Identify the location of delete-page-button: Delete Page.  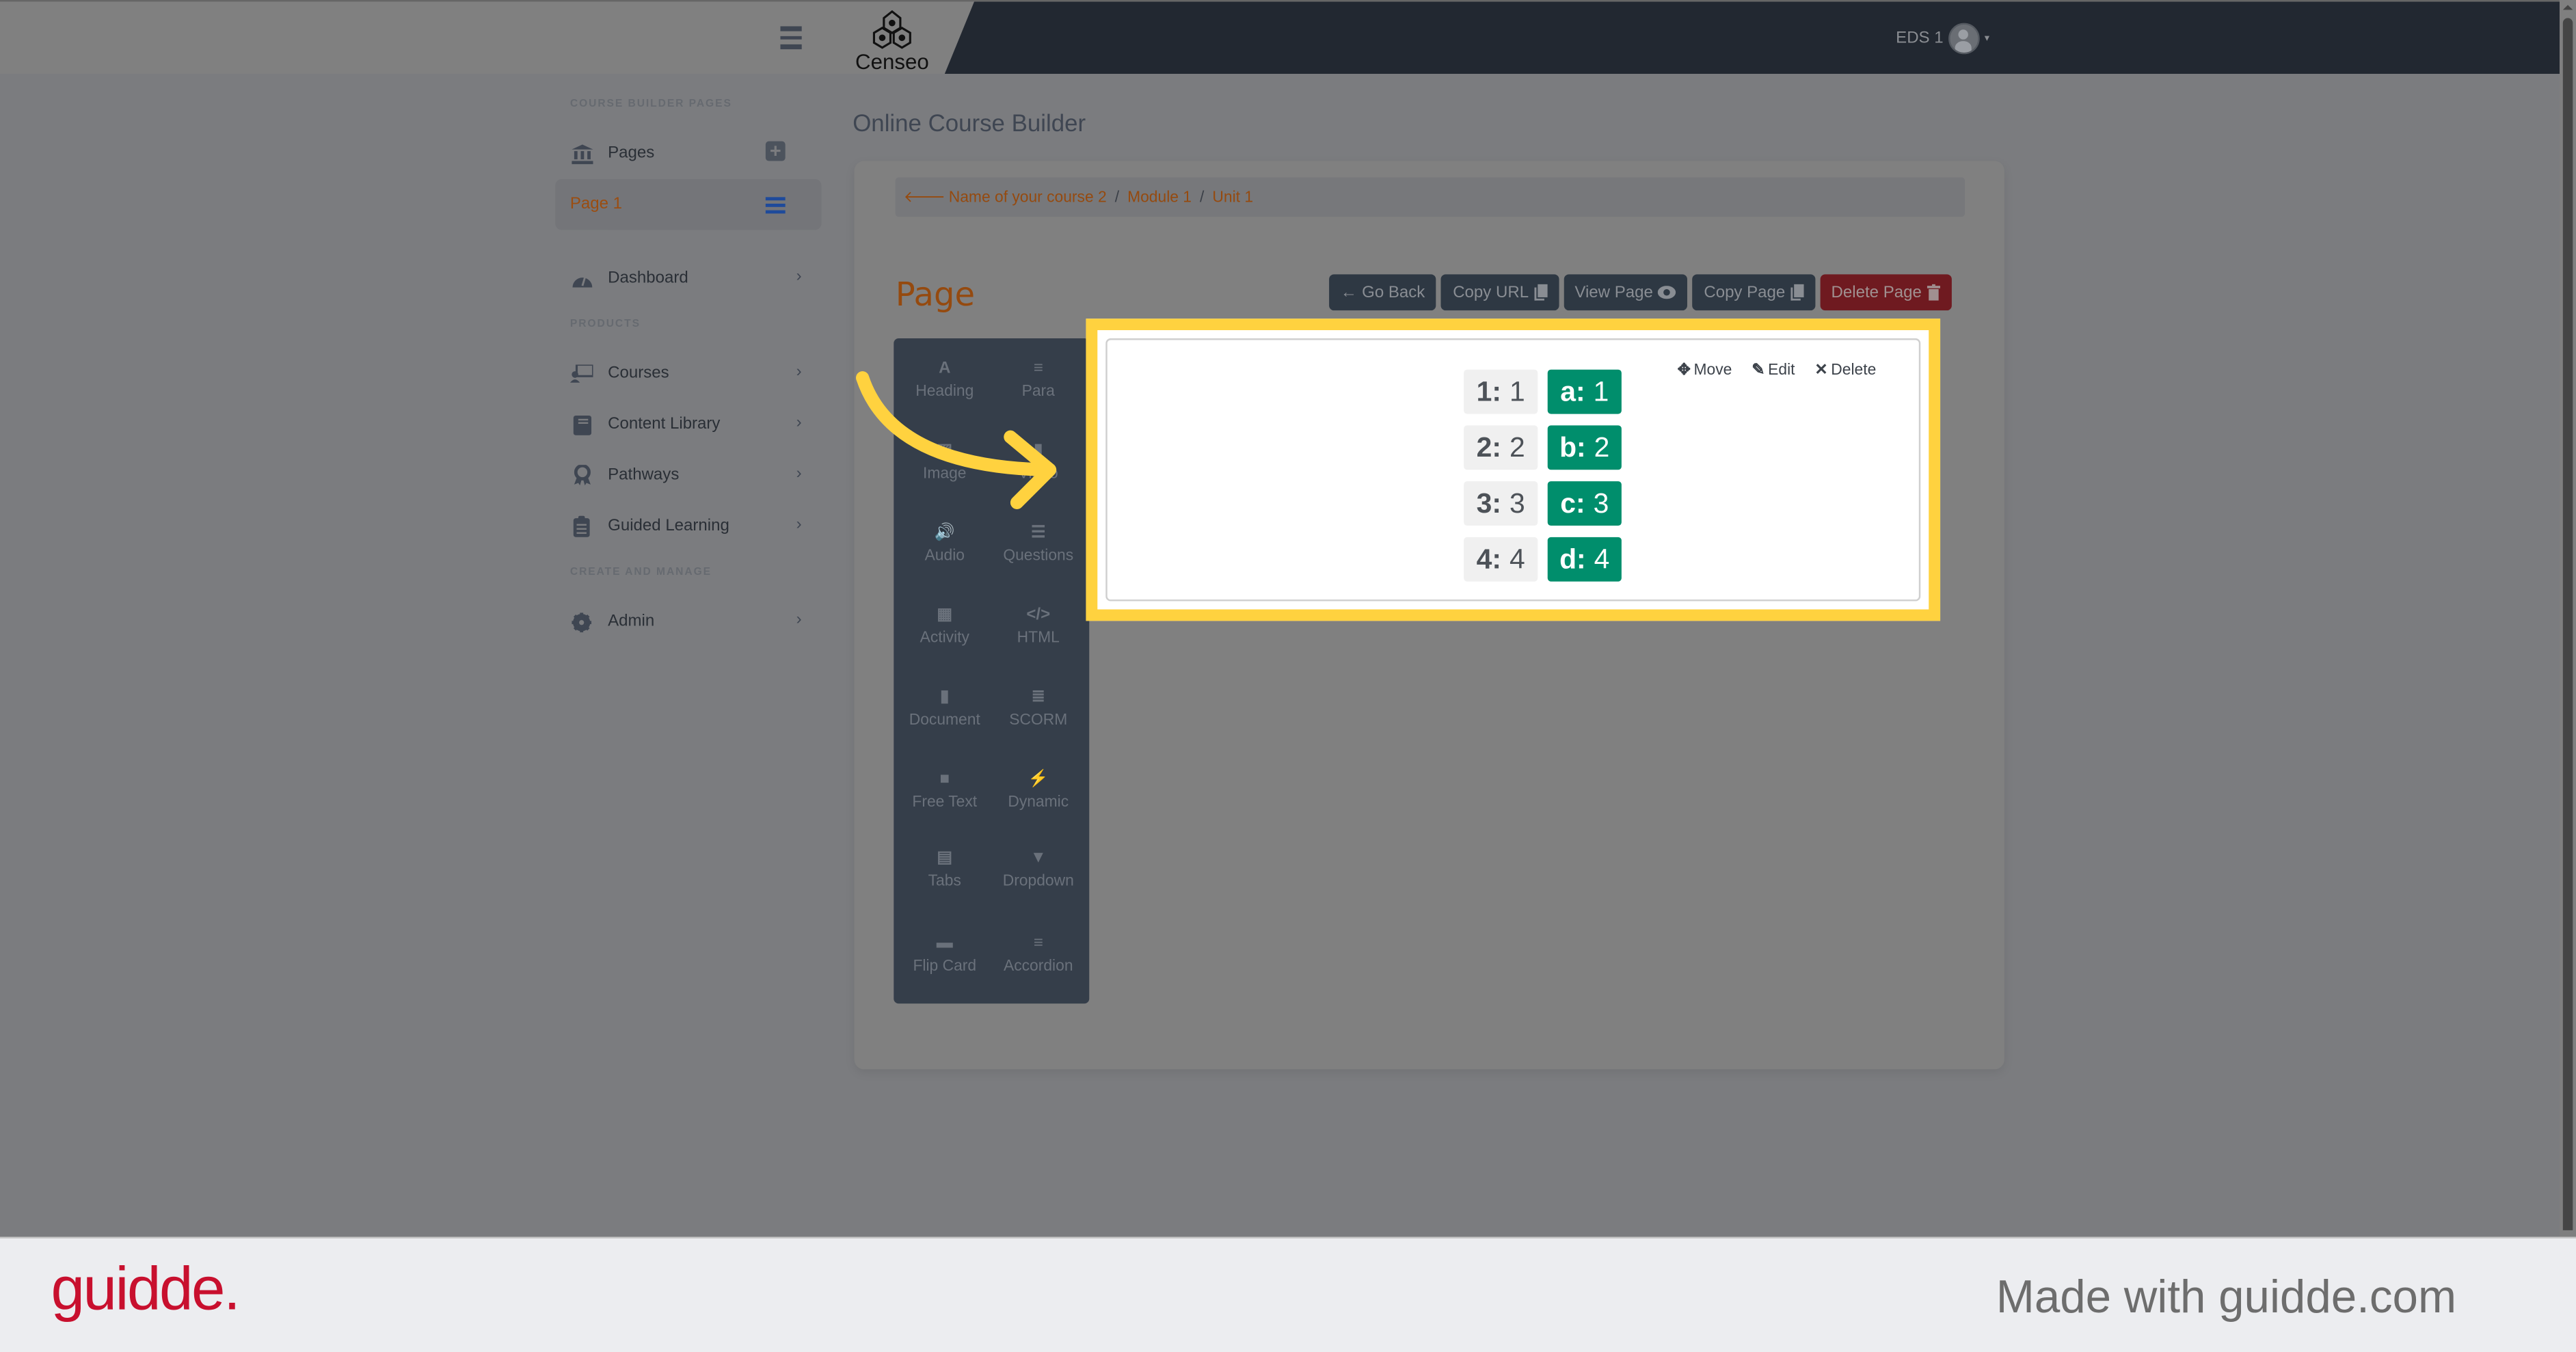
(1885, 292).